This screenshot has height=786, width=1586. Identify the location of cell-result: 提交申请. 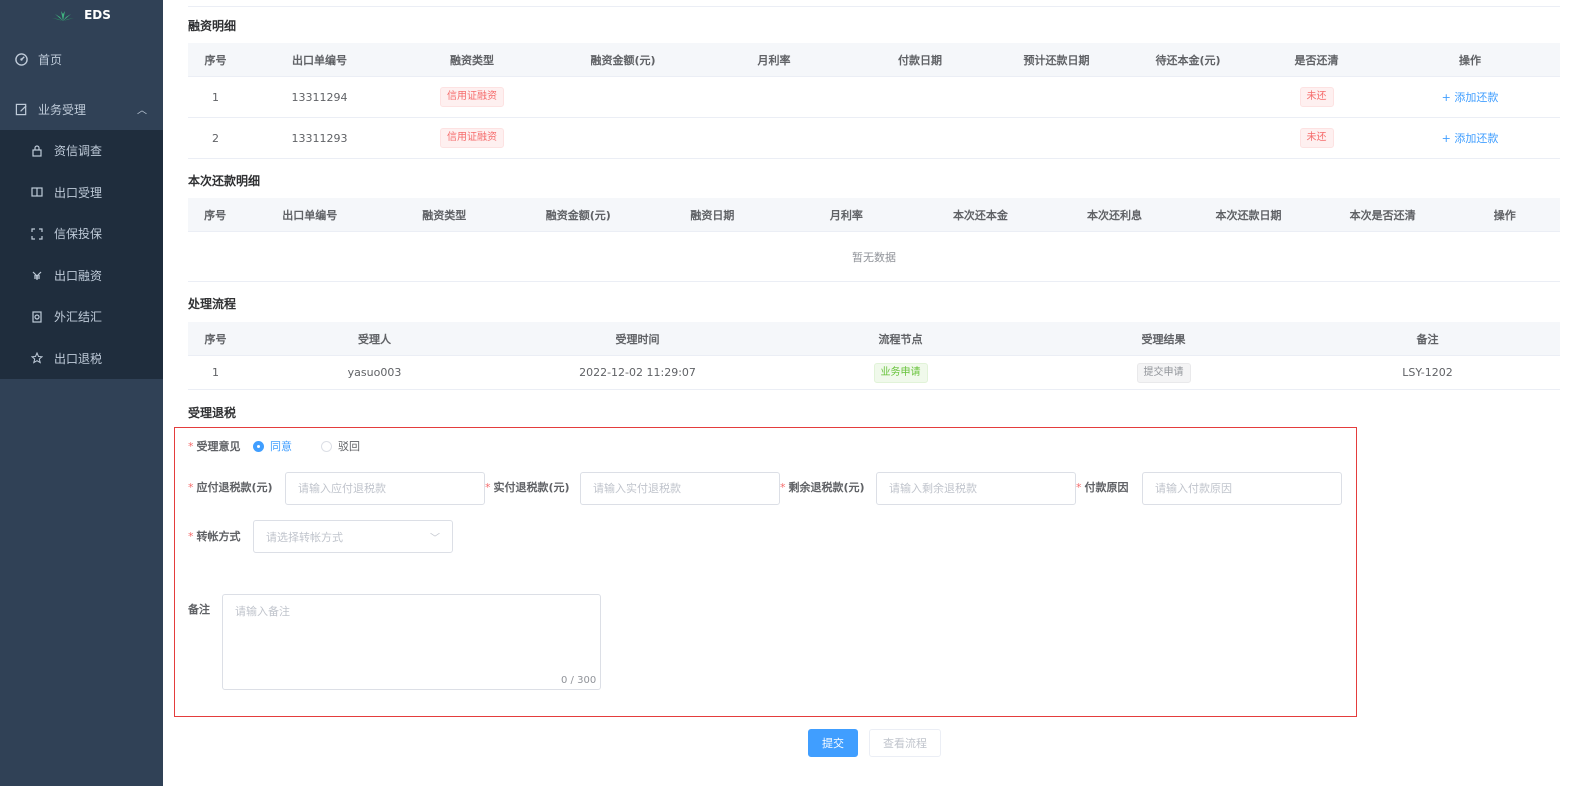
(1163, 372).